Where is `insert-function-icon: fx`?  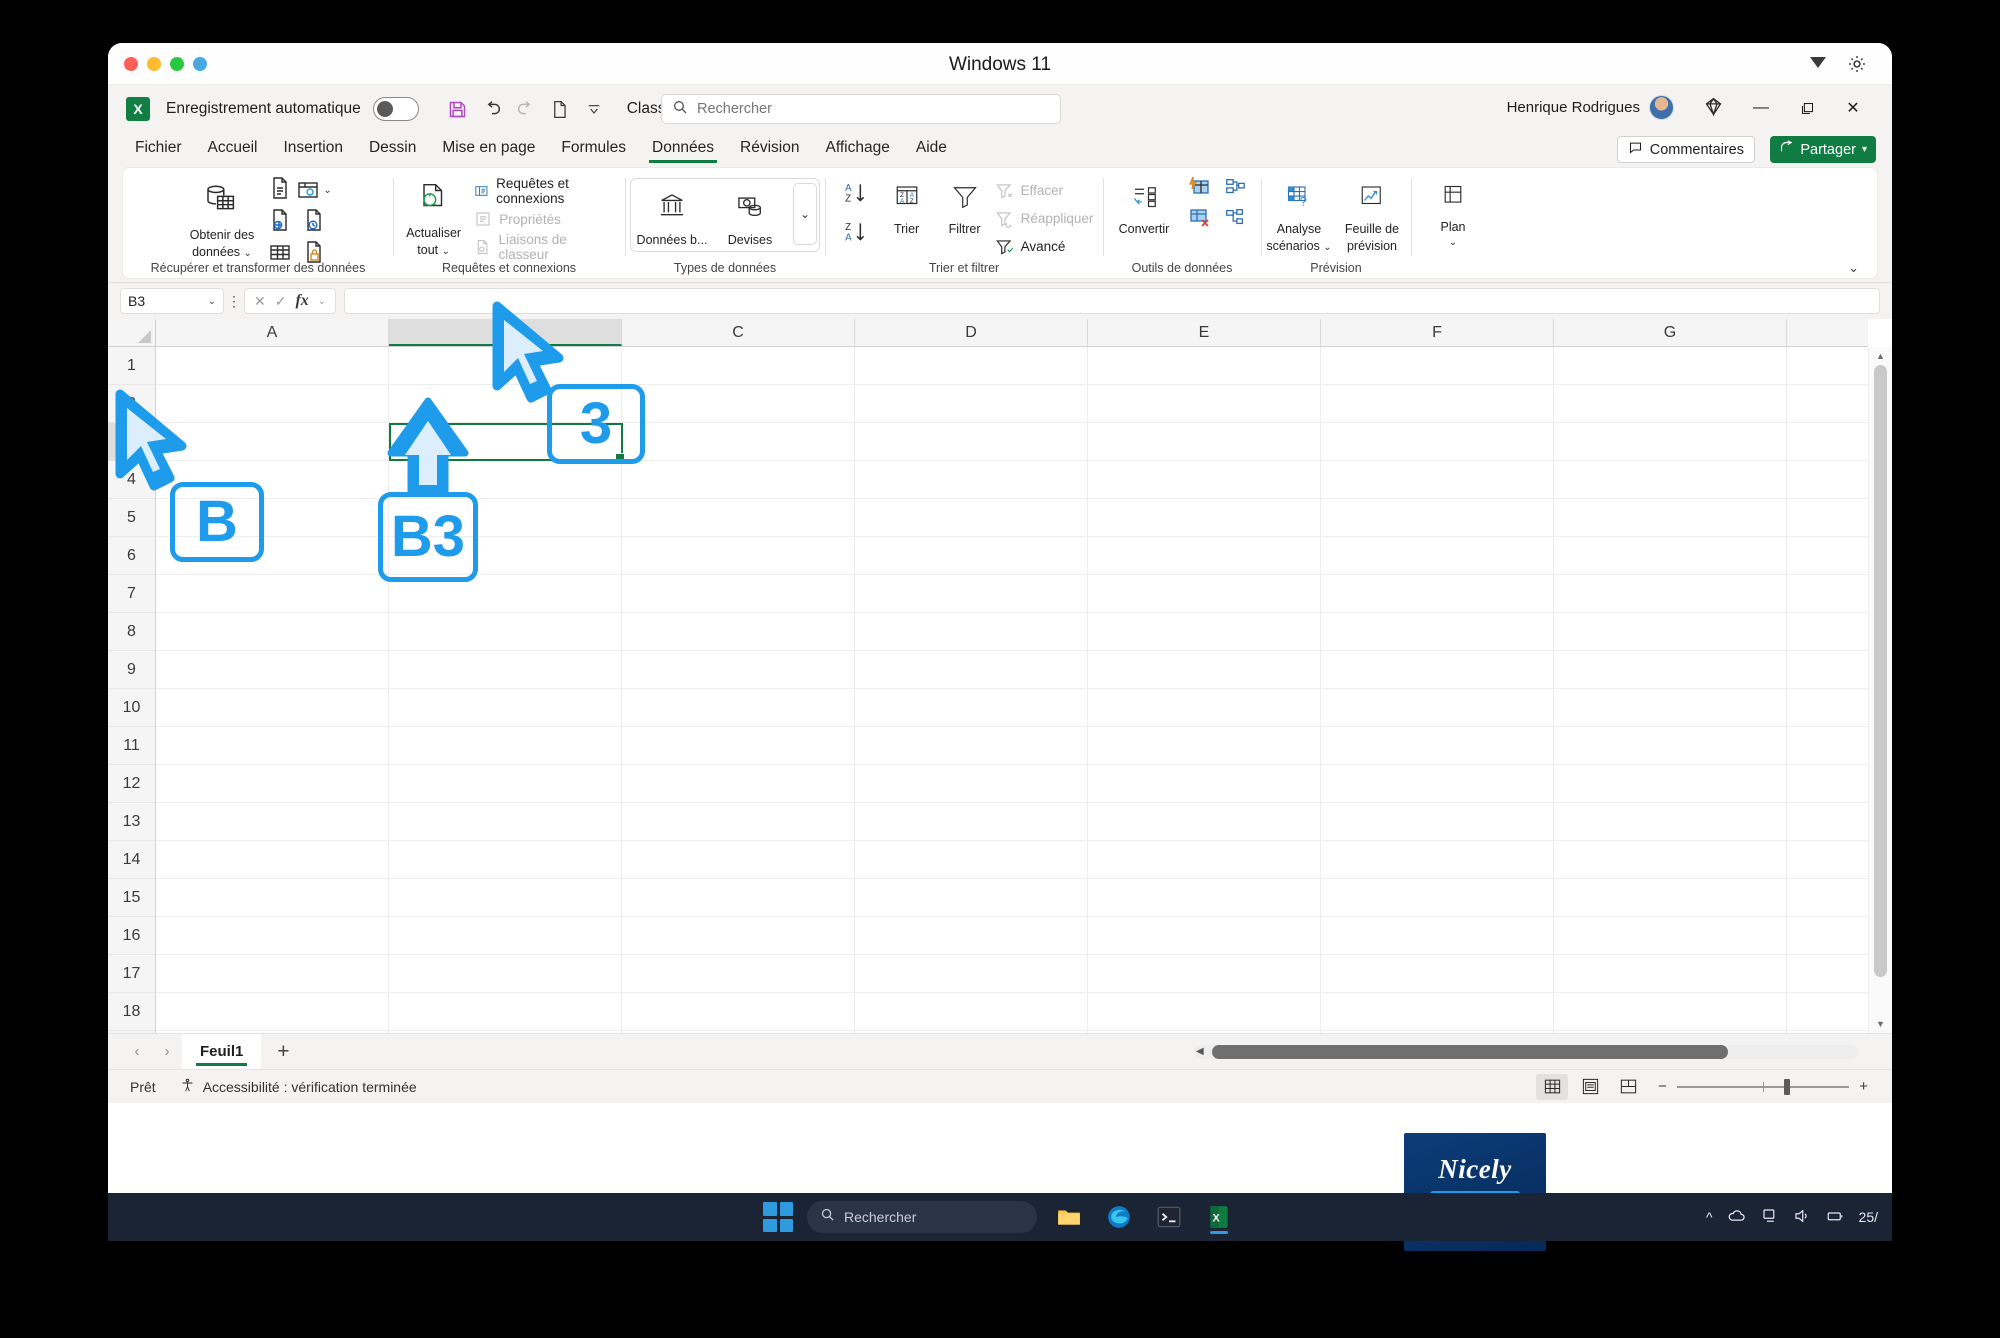 insert-function-icon: fx is located at coordinates (301, 301).